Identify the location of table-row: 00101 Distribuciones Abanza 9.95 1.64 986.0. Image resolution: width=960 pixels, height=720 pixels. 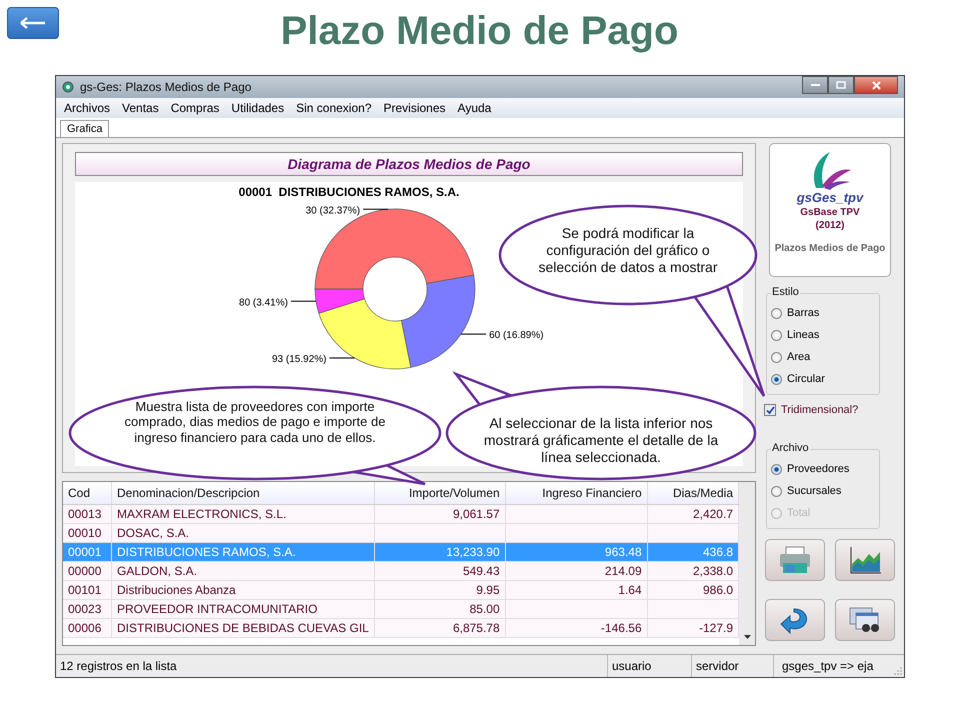
(400, 590).